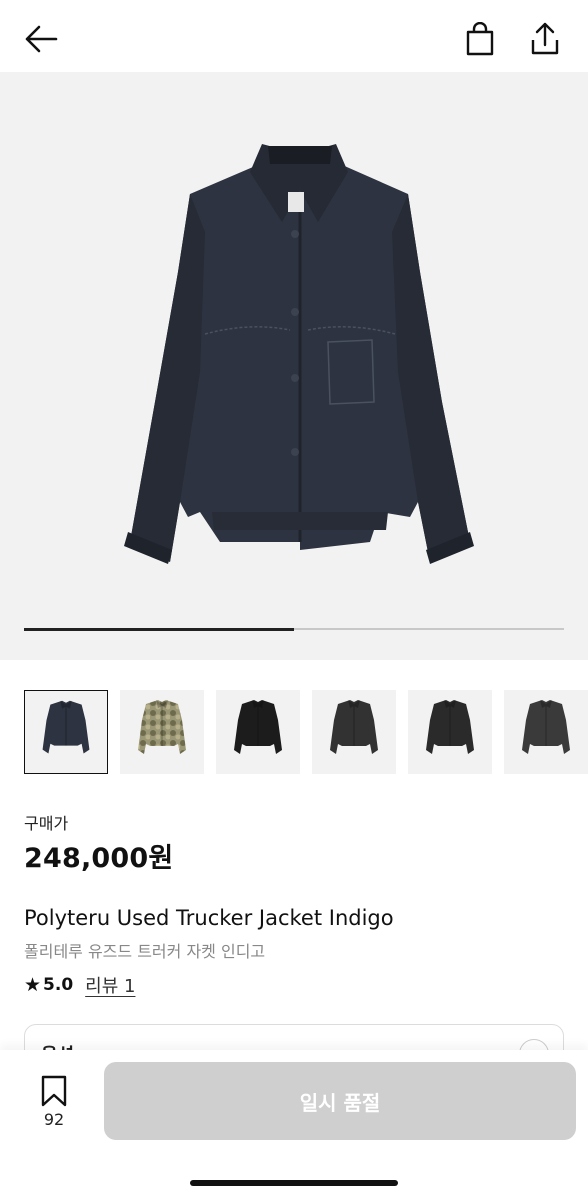 The image size is (588, 1200). Describe the element at coordinates (79, 985) in the screenshot. I see `rating-row: ★ 5.0 리뷰 1` at that location.